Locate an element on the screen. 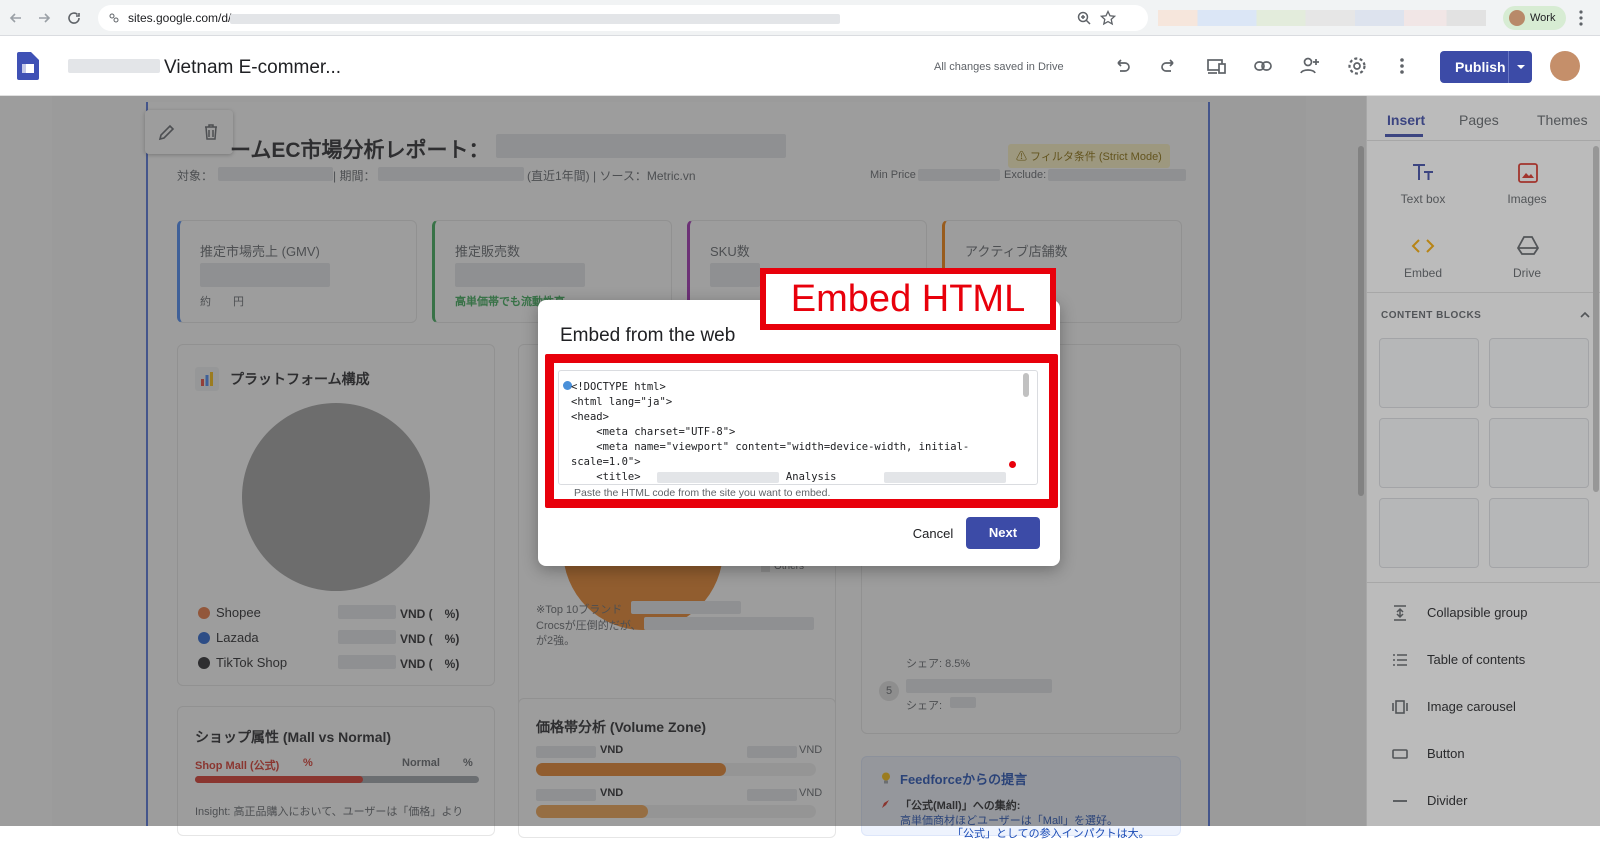 This screenshot has width=1600, height=841. share-add-person-icon is located at coordinates (1310, 66).